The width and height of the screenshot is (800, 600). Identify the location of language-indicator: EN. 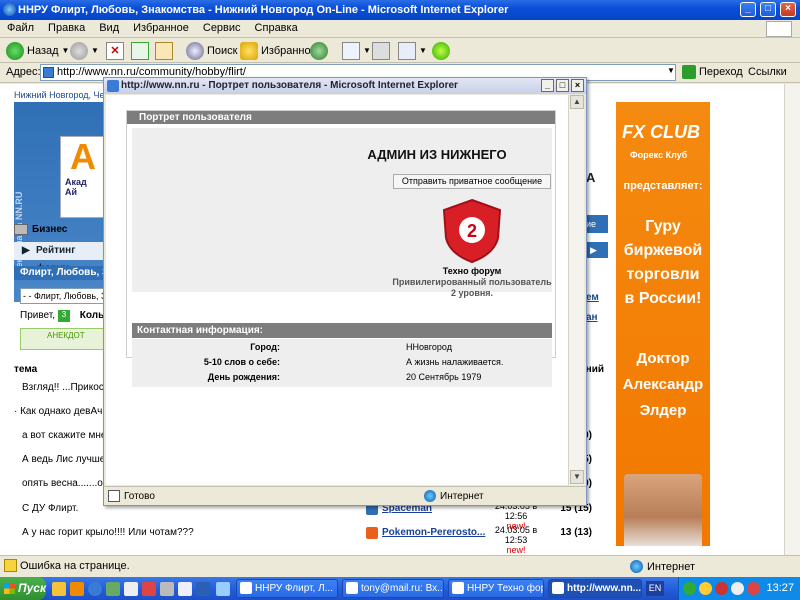
(655, 588).